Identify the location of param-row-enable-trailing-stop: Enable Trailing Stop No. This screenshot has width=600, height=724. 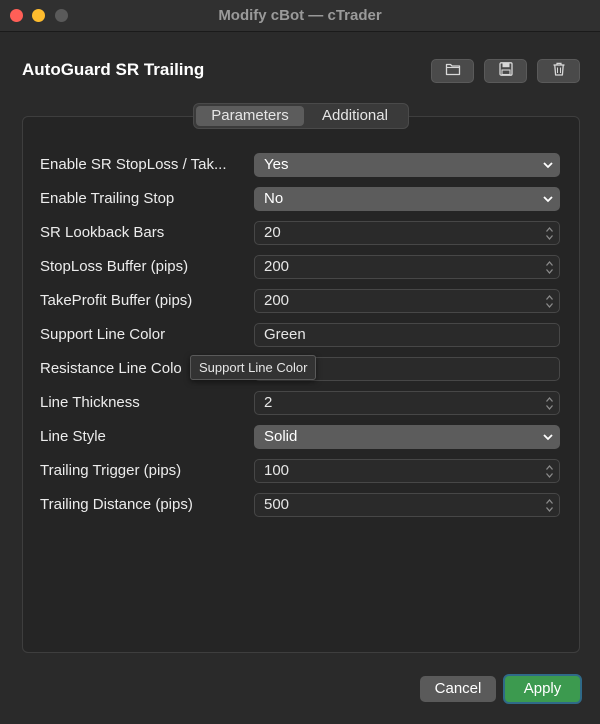
(300, 199).